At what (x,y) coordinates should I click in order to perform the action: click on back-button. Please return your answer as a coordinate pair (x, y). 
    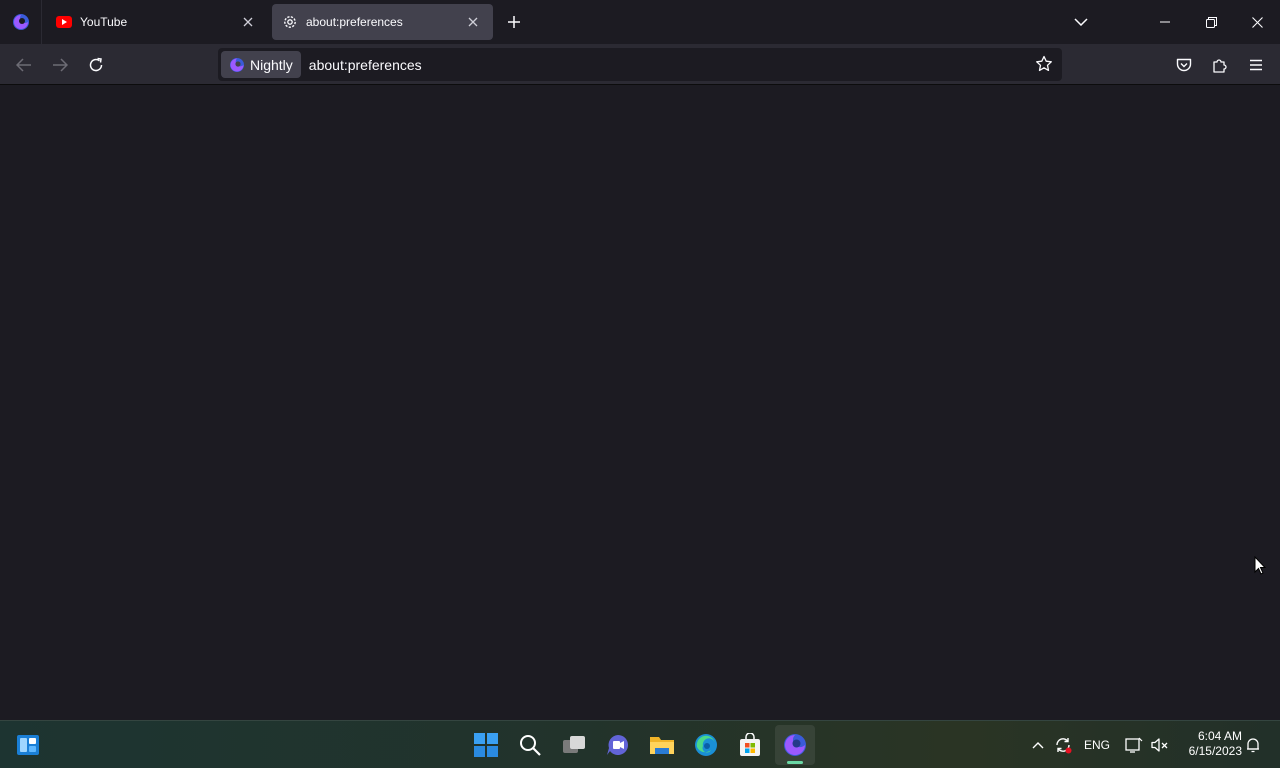
    Looking at the image, I should click on (24, 65).